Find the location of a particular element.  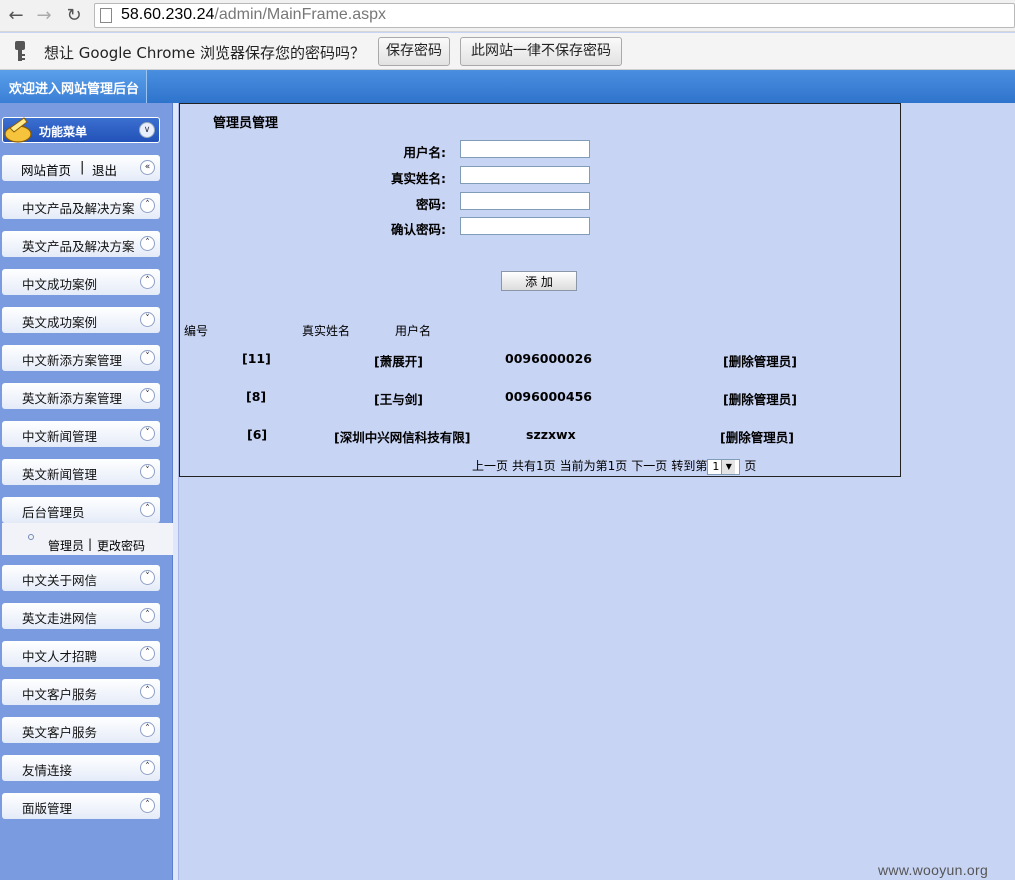

row-username: 0096000026 is located at coordinates (548, 358).